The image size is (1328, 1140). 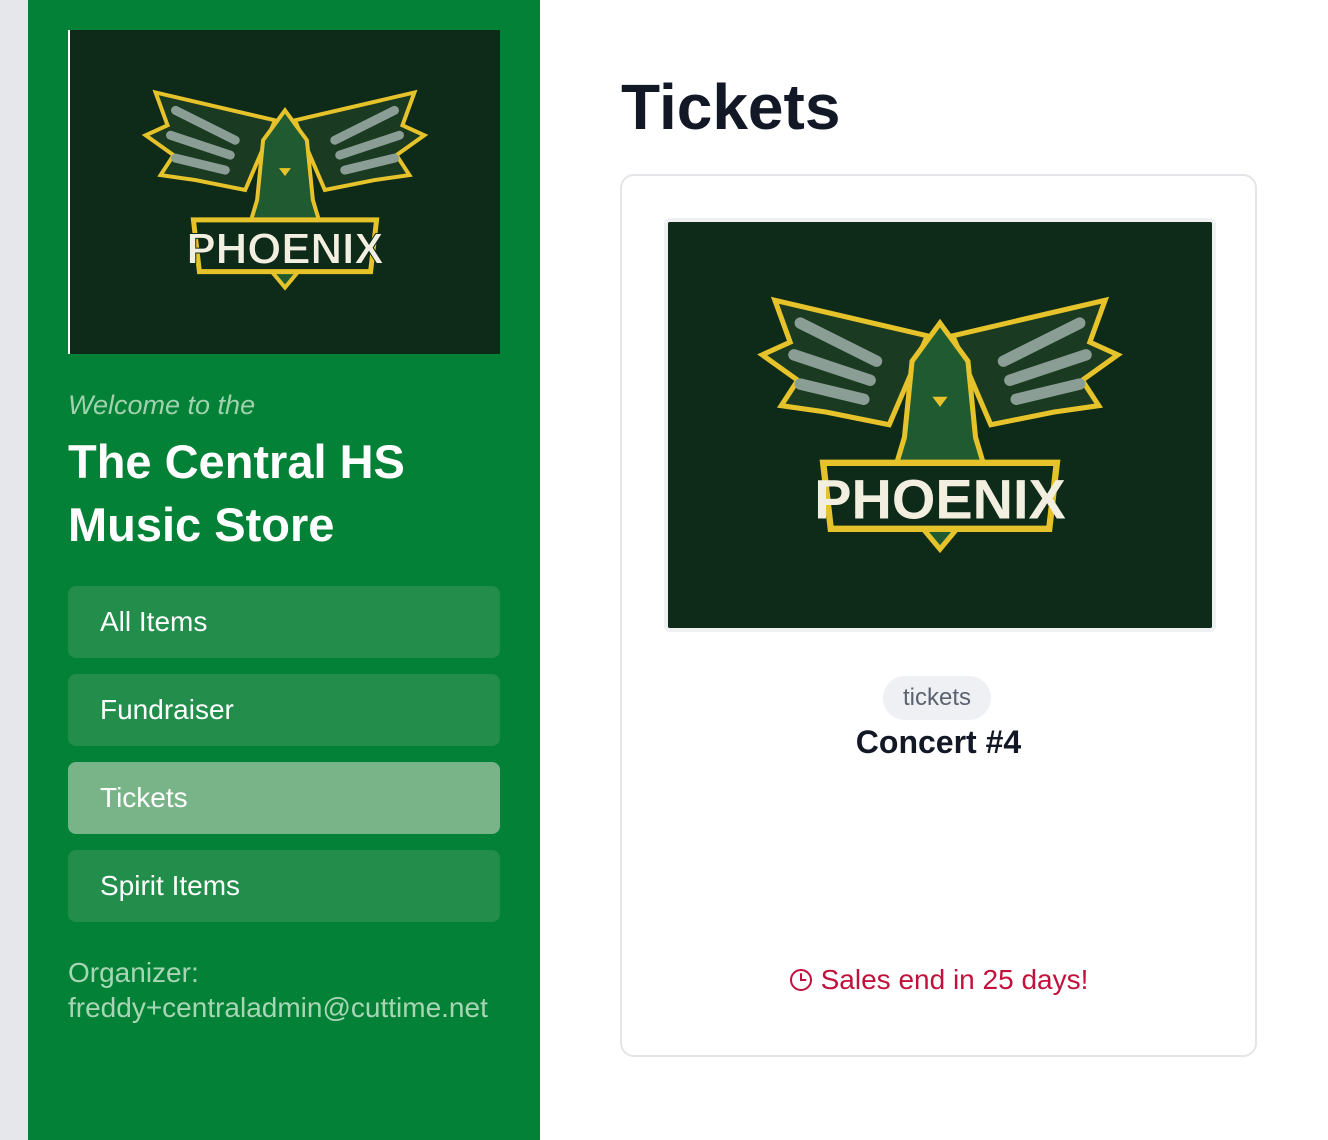 What do you see at coordinates (938, 742) in the screenshot?
I see `product-name: Concert #4` at bounding box center [938, 742].